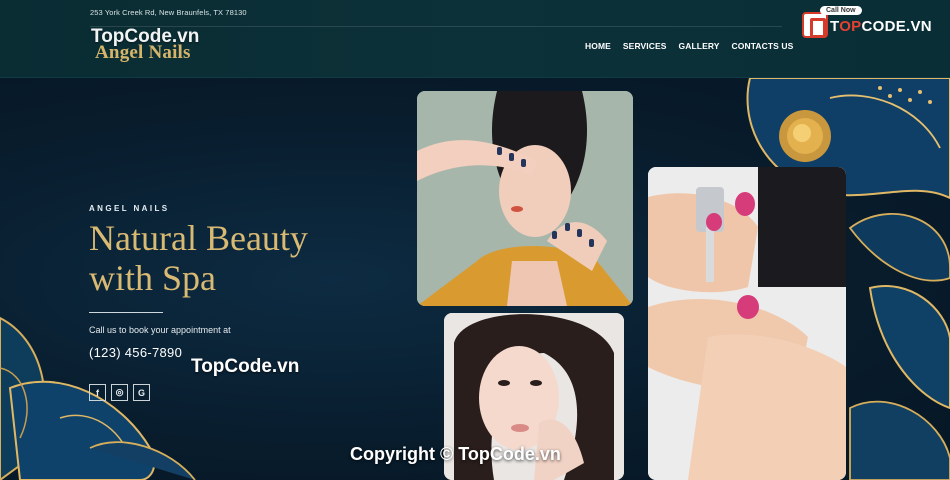 Image resolution: width=950 pixels, height=480 pixels. What do you see at coordinates (198, 238) in the screenshot?
I see `headline-line-1: Natural Beauty` at bounding box center [198, 238].